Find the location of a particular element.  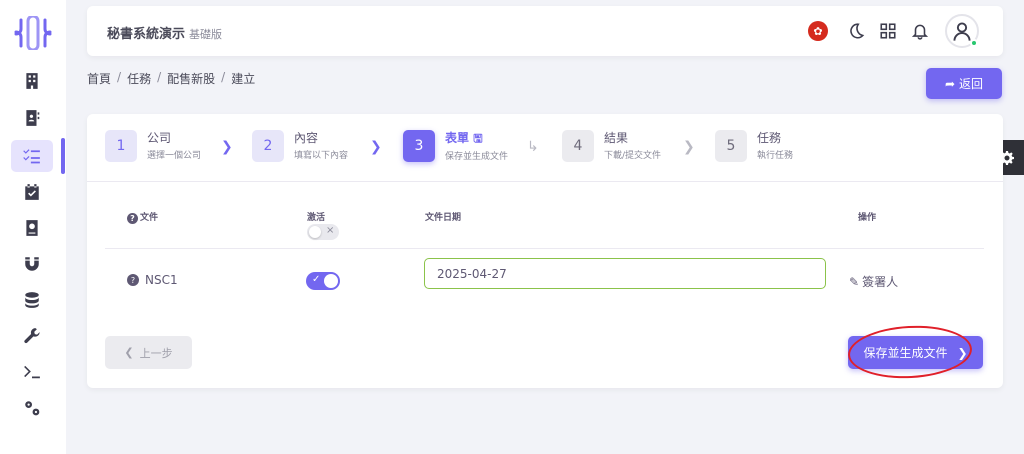

step-title: 表單 🖫 is located at coordinates (476, 138).